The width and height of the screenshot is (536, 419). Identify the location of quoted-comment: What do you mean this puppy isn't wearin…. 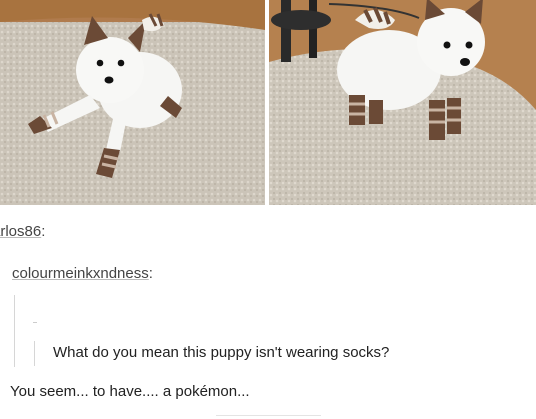
(221, 352).